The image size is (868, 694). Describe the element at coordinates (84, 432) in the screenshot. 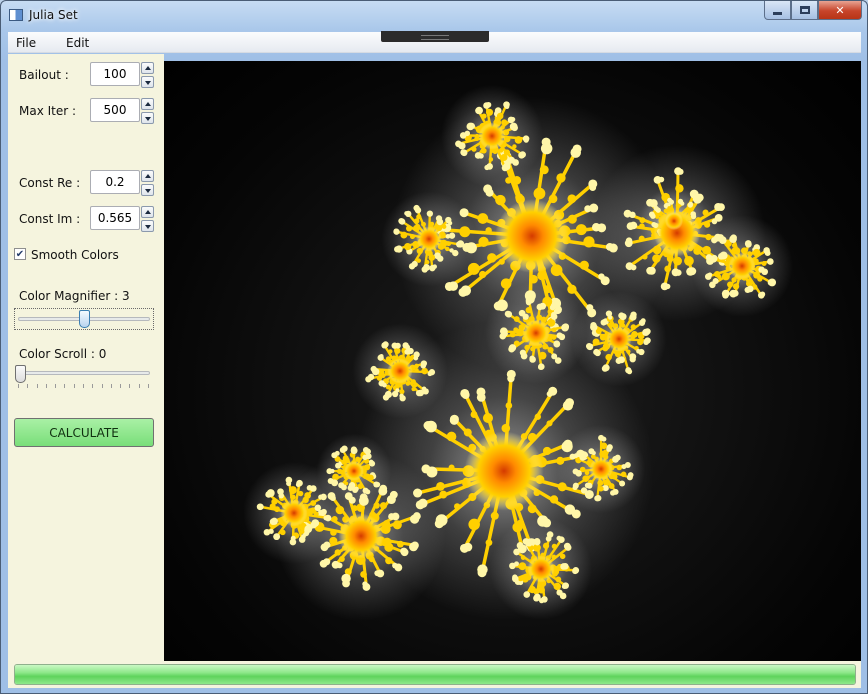

I see `calculate-button: CALCULATE` at that location.